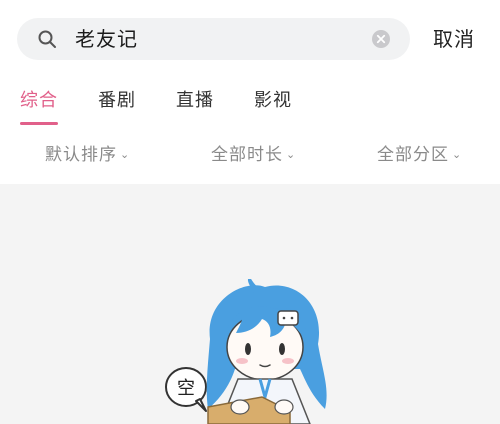  I want to click on cancel-button: 取消, so click(454, 39).